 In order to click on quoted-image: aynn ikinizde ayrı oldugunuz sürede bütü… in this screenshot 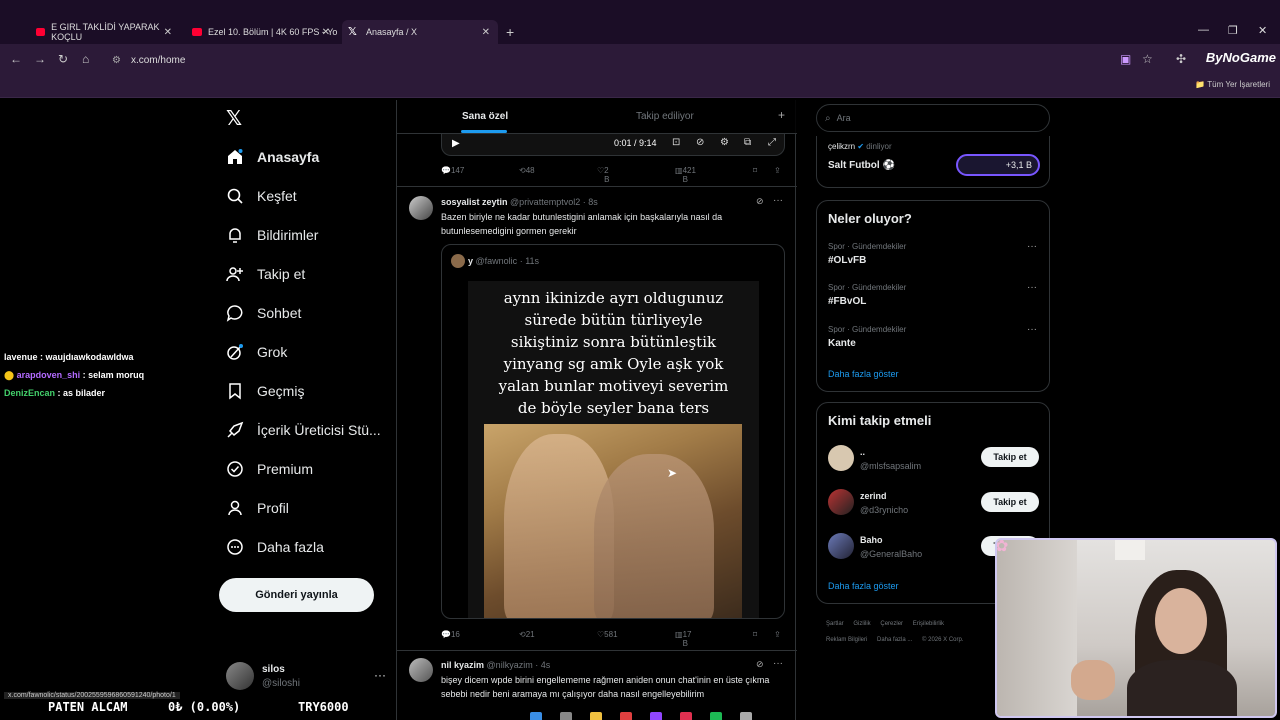, I will do `click(613, 449)`.